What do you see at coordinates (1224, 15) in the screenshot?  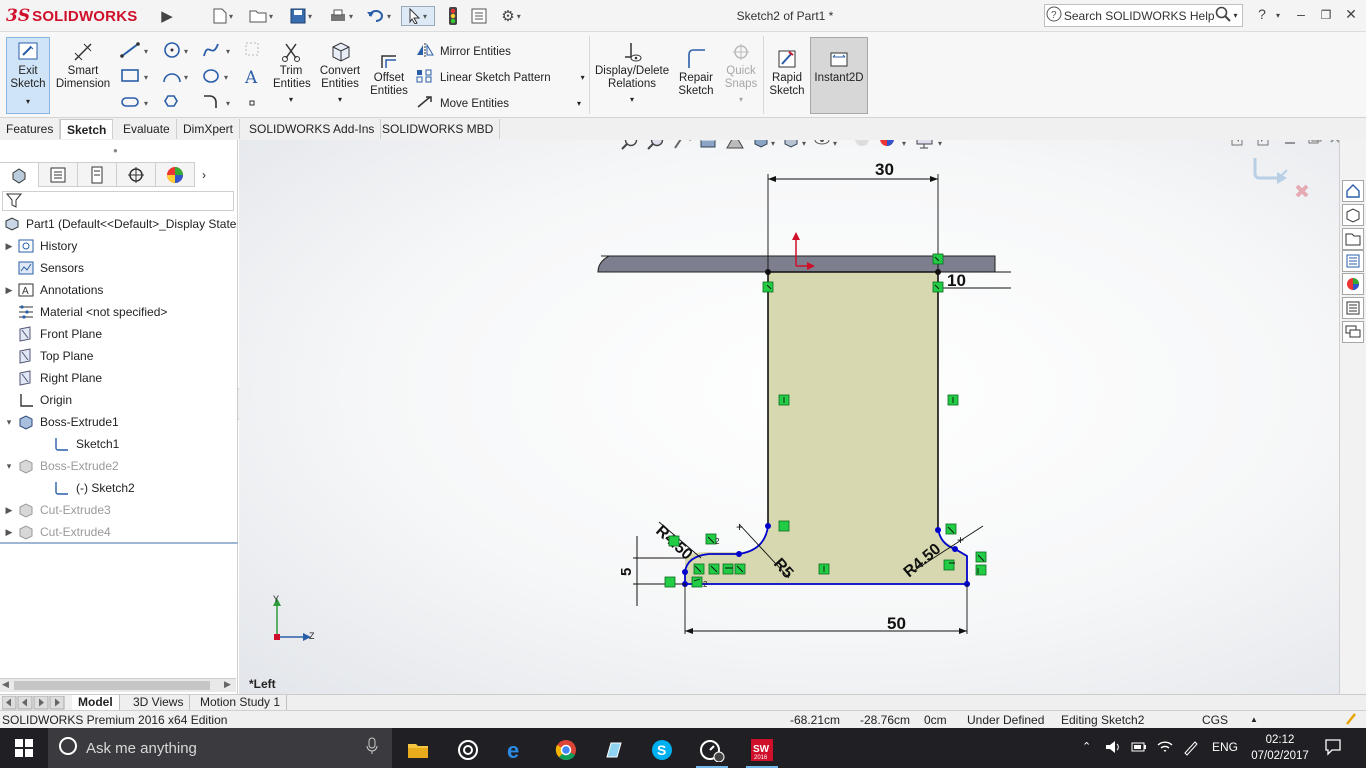 I see `search-magnifier-icon` at bounding box center [1224, 15].